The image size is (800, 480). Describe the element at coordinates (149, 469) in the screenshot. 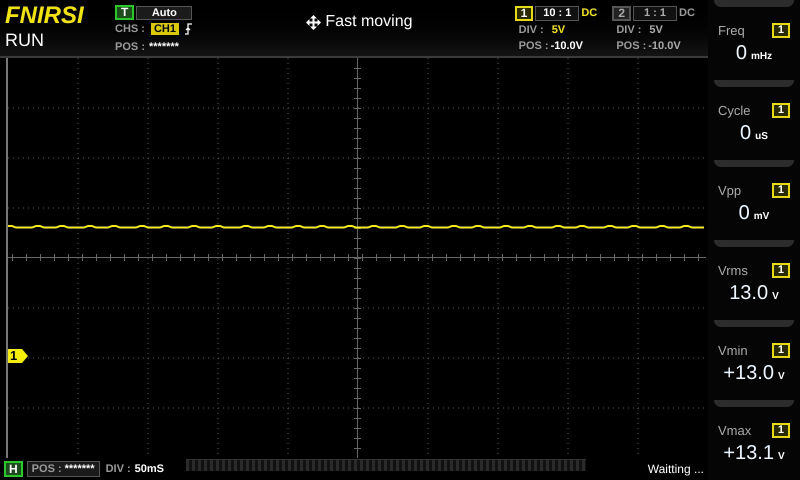

I see `time-per-division: 50mS` at that location.